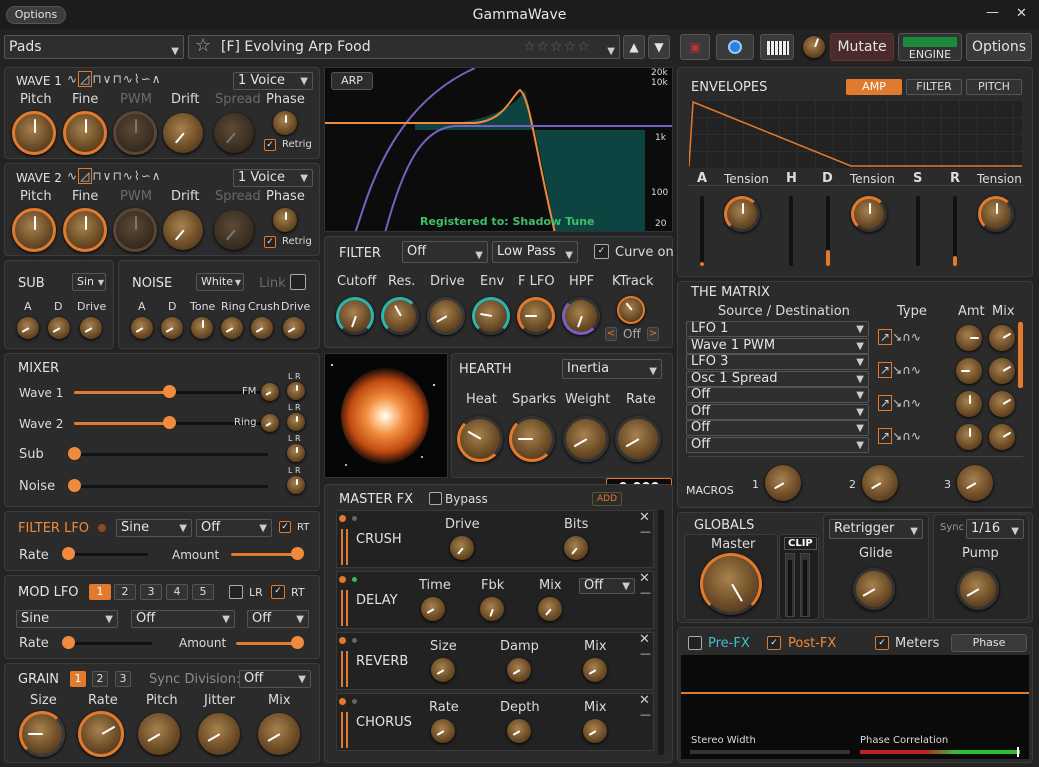  What do you see at coordinates (342, 518) in the screenshot?
I see `crush-power-icon` at bounding box center [342, 518].